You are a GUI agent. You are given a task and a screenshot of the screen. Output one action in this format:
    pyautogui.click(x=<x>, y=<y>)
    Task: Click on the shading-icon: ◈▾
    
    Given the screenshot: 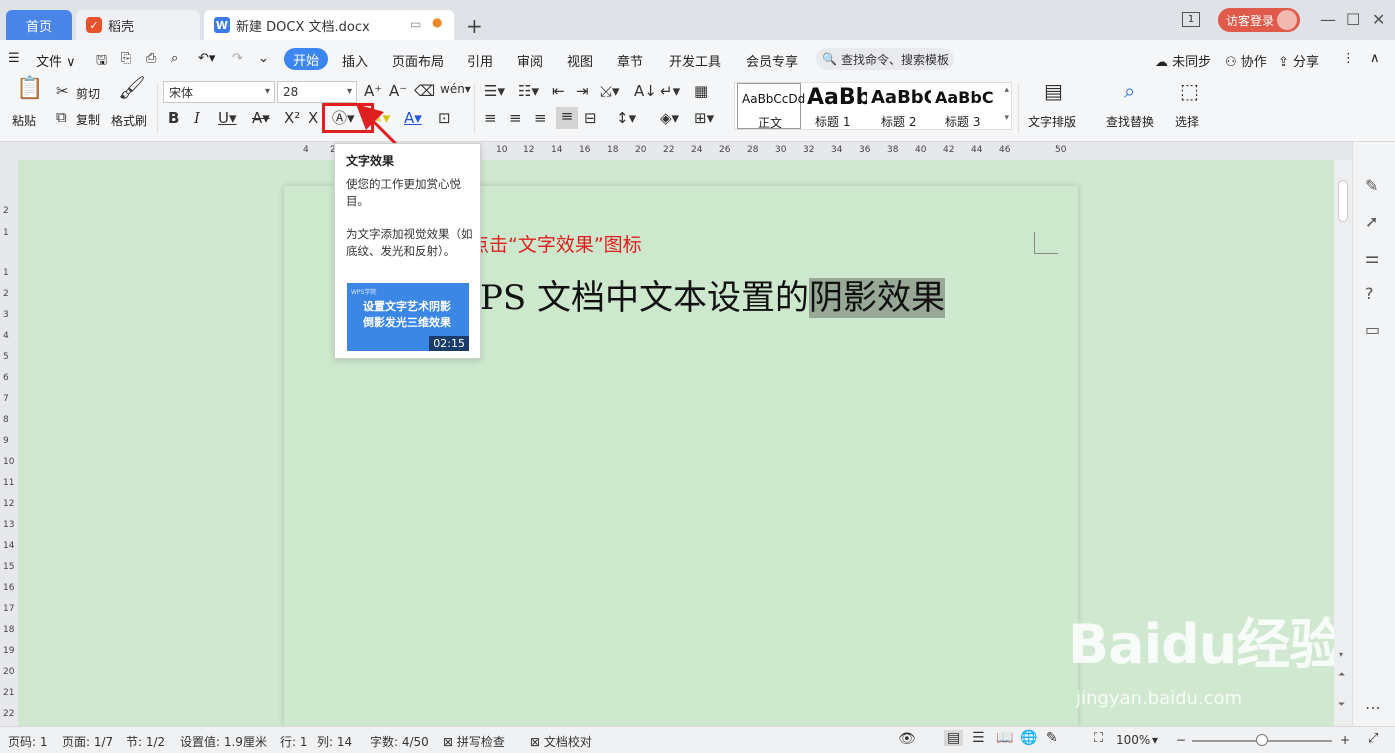 What is the action you would take?
    pyautogui.click(x=669, y=118)
    